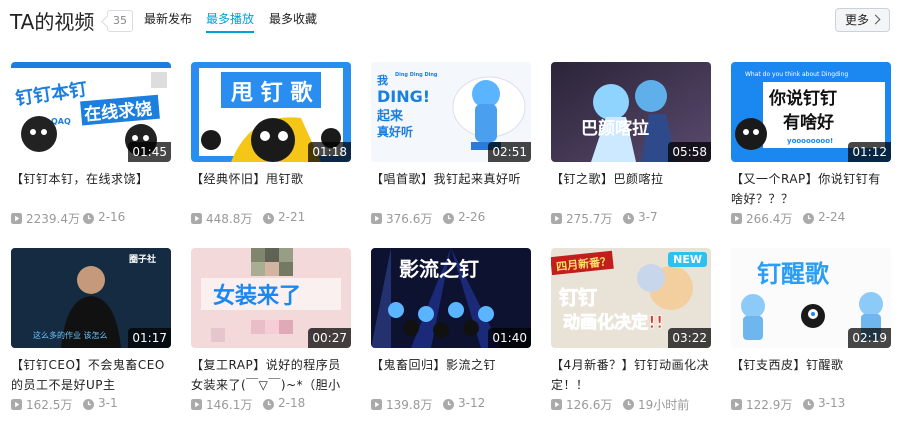 This screenshot has height=425, width=902. I want to click on thumb-caption: 巴颜喀拉, so click(615, 128).